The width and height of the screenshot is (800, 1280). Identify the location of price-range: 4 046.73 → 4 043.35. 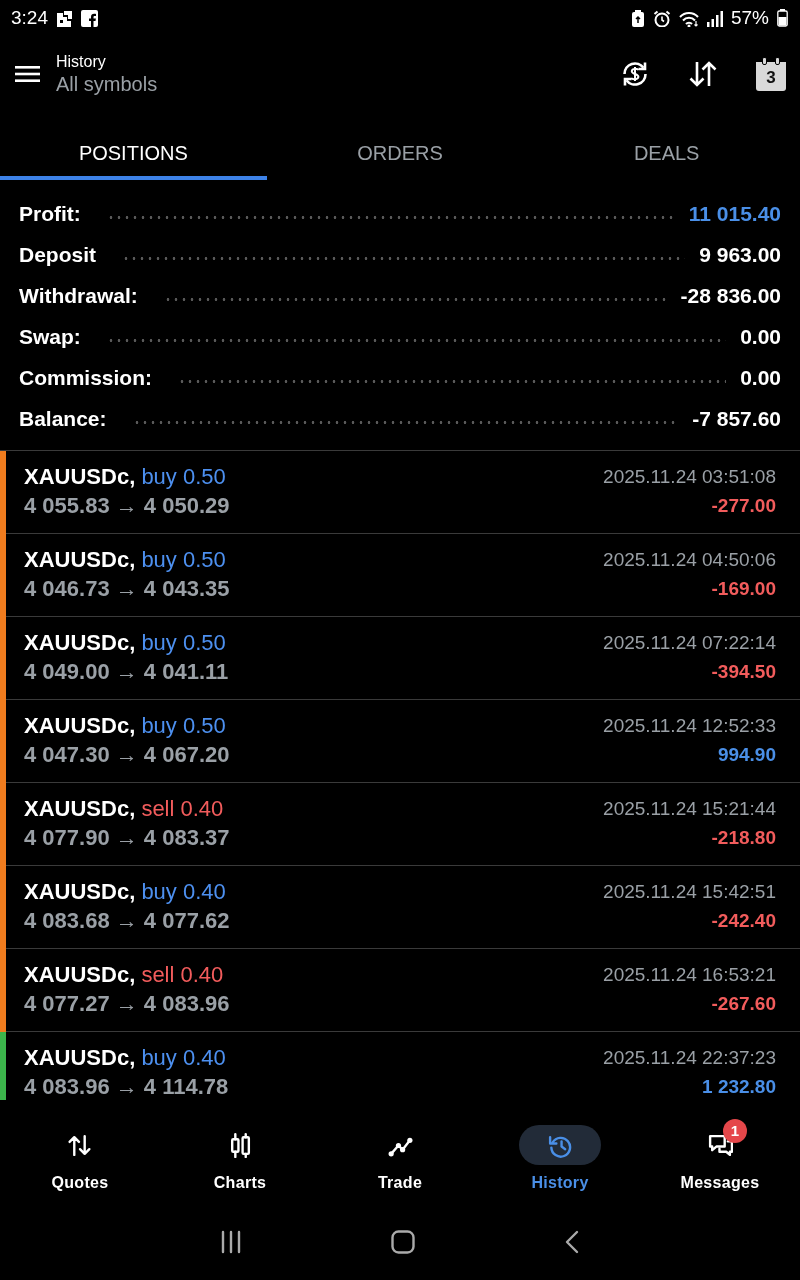
(127, 589).